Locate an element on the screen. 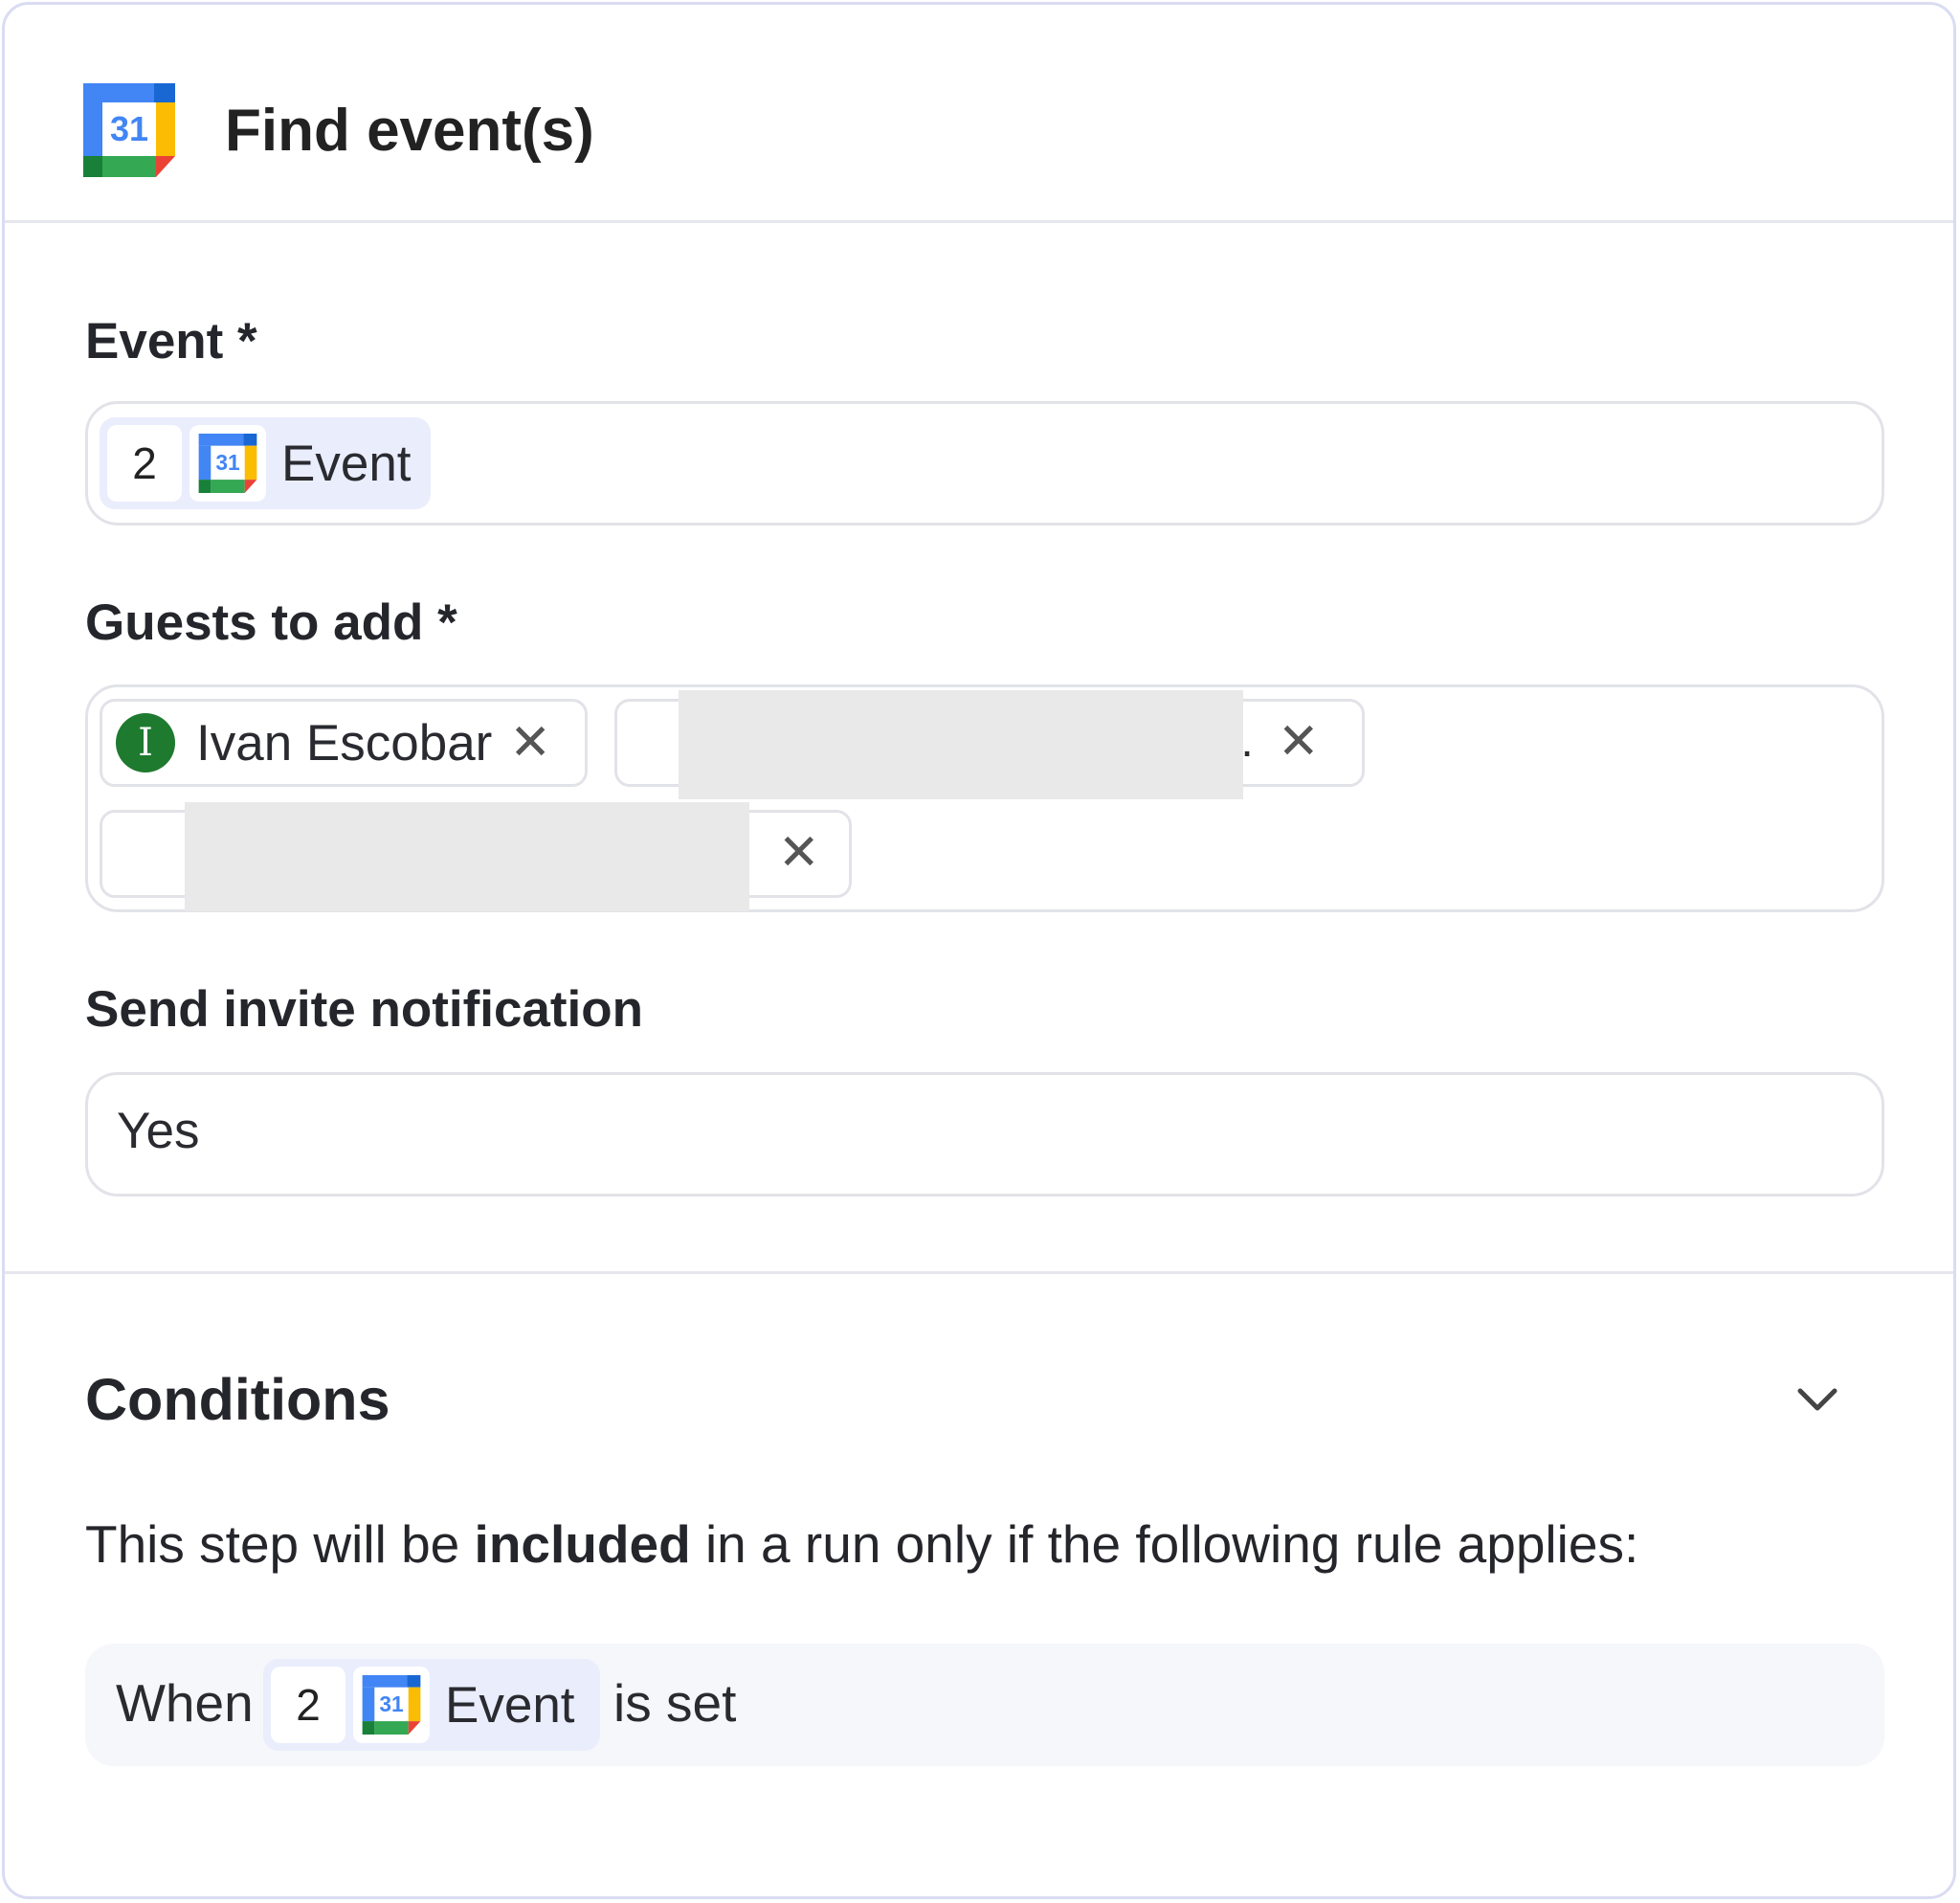 This screenshot has height=1903, width=1960. chevron-down-icon is located at coordinates (1817, 1400).